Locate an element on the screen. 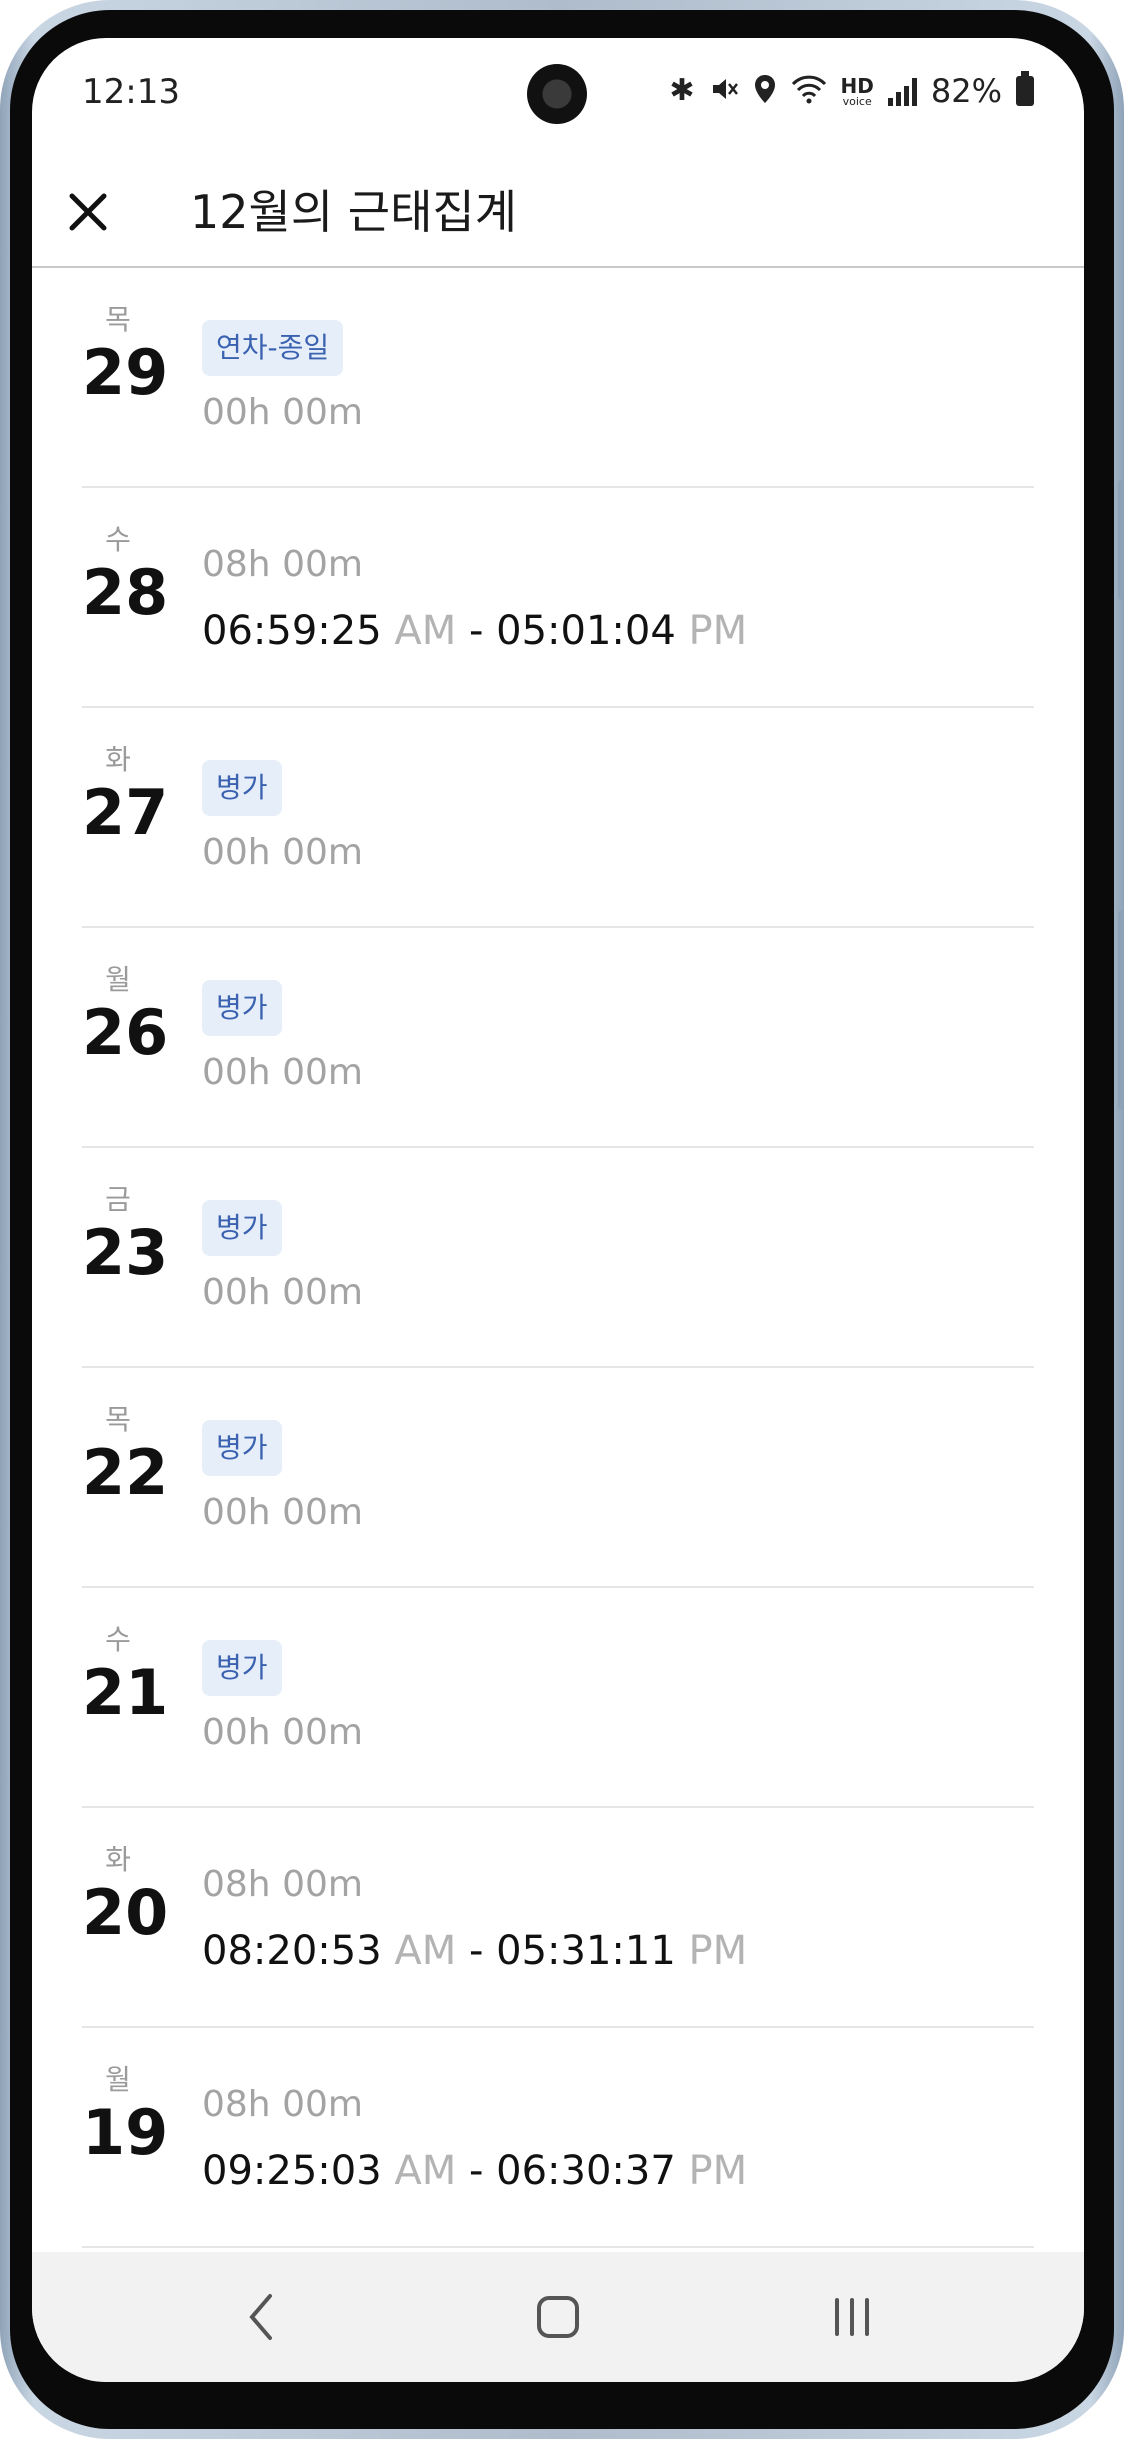 This screenshot has width=1124, height=2439. system-nav-bar is located at coordinates (558, 2317).